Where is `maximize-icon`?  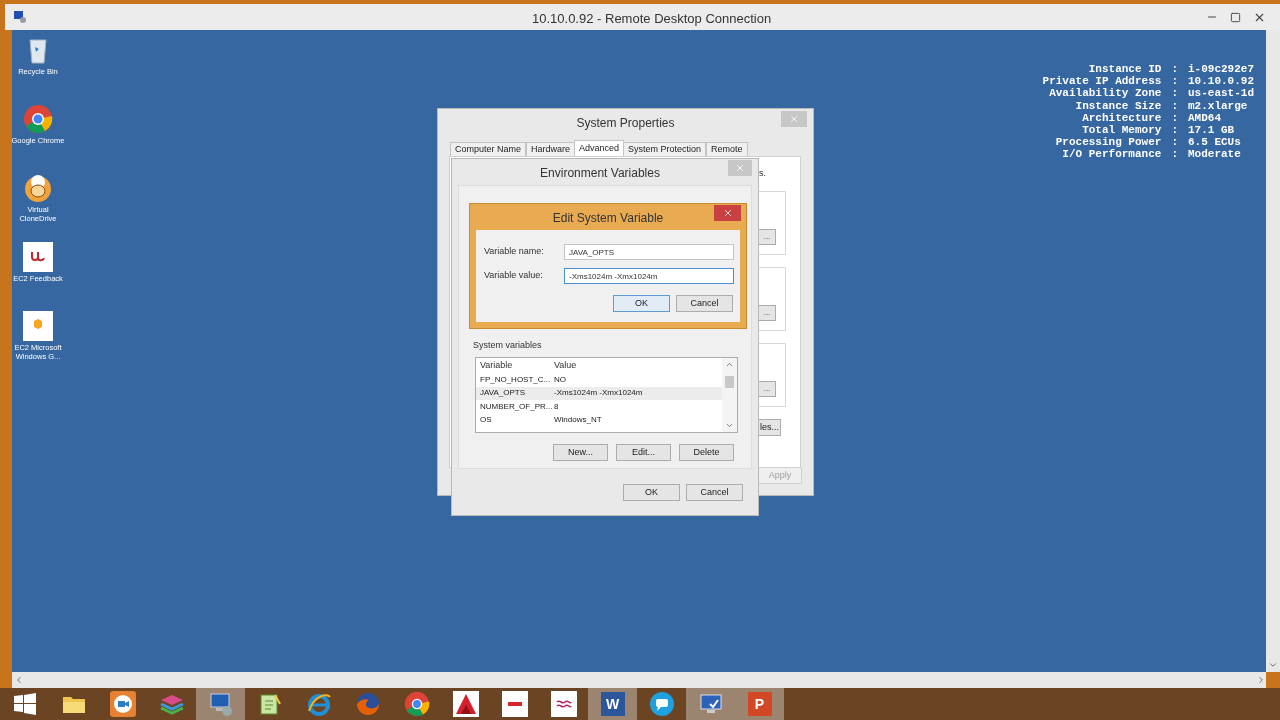
maximize-icon is located at coordinates (1235, 17).